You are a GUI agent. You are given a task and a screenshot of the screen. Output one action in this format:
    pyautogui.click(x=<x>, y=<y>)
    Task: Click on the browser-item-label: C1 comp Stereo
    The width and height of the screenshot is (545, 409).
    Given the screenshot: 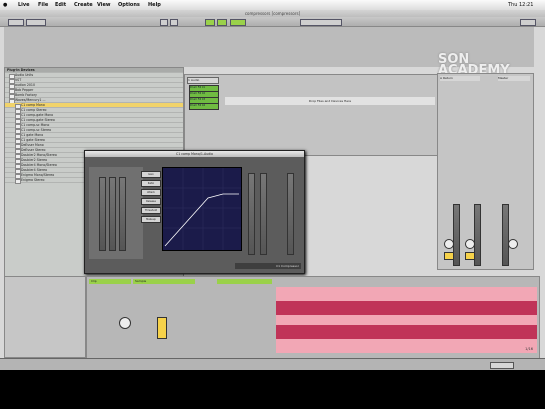 What is the action you would take?
    pyautogui.click(x=34, y=110)
    